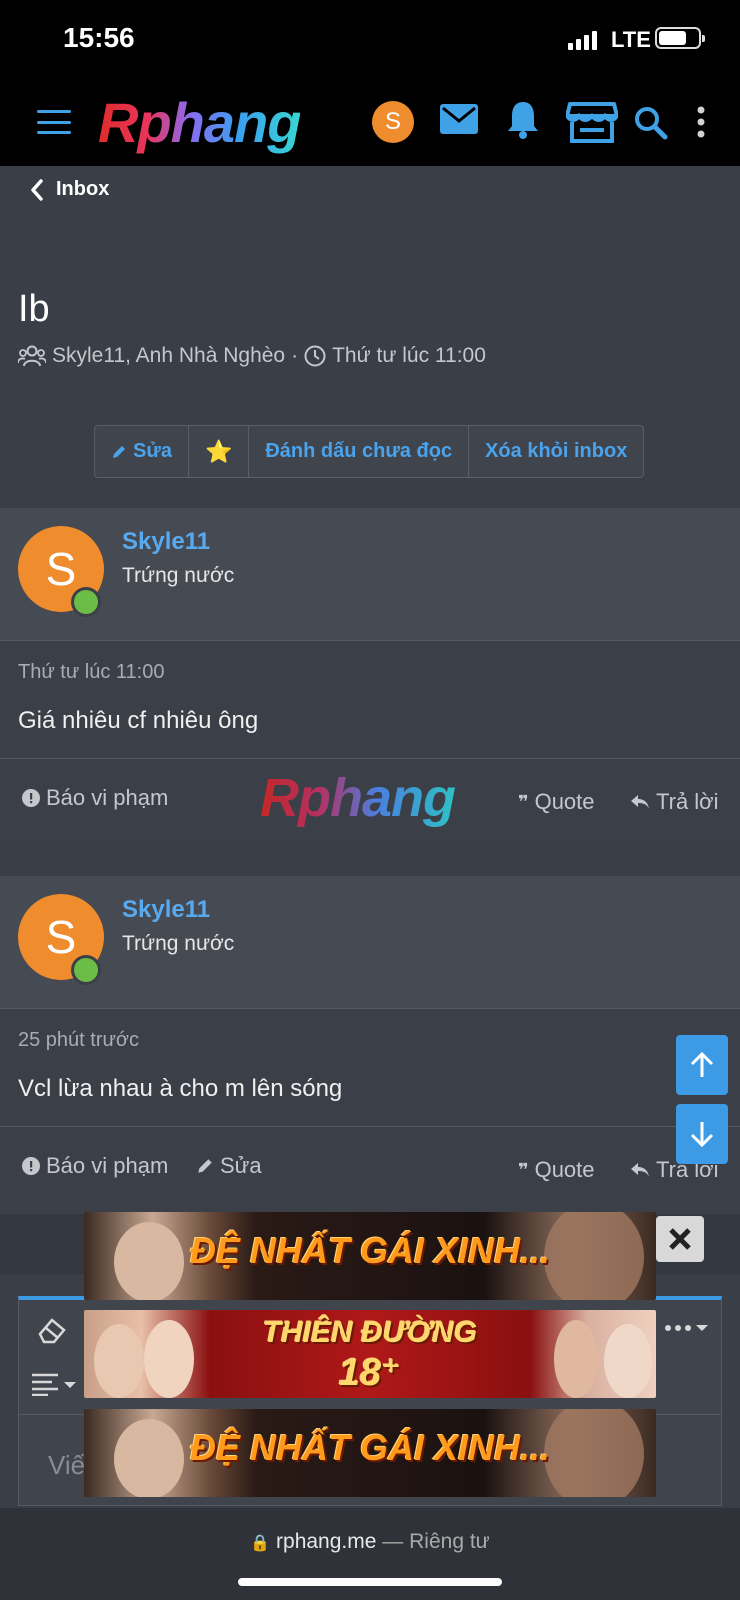 The image size is (740, 1600). What do you see at coordinates (370, 1582) in the screenshot?
I see `home-indicator` at bounding box center [370, 1582].